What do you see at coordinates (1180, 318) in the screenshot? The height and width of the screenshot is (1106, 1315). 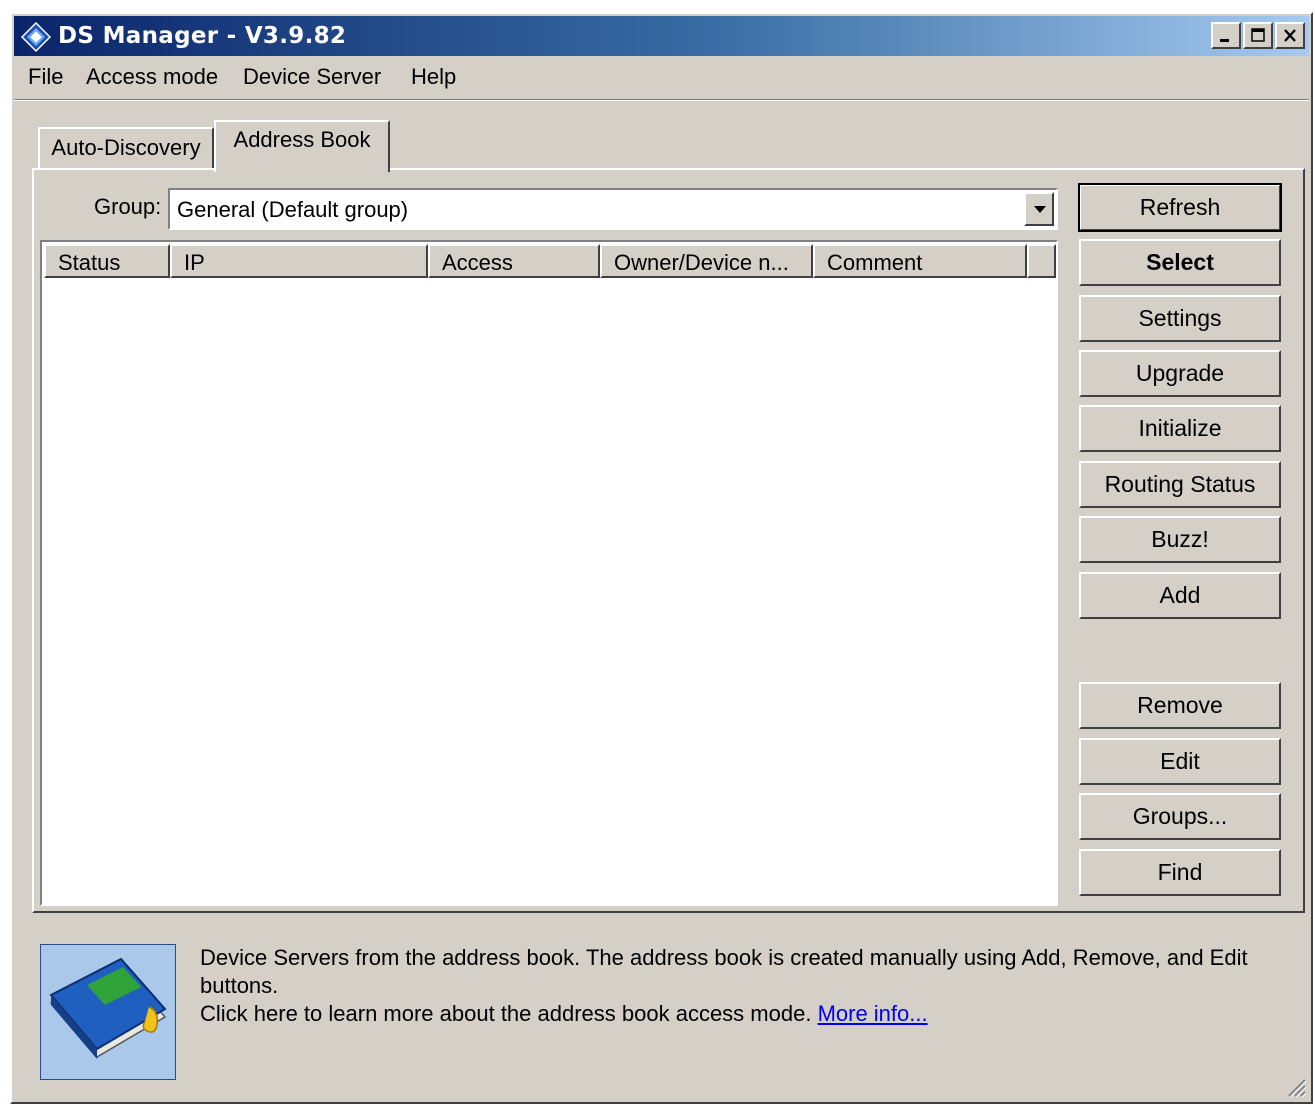 I see `settings-button: Settings` at bounding box center [1180, 318].